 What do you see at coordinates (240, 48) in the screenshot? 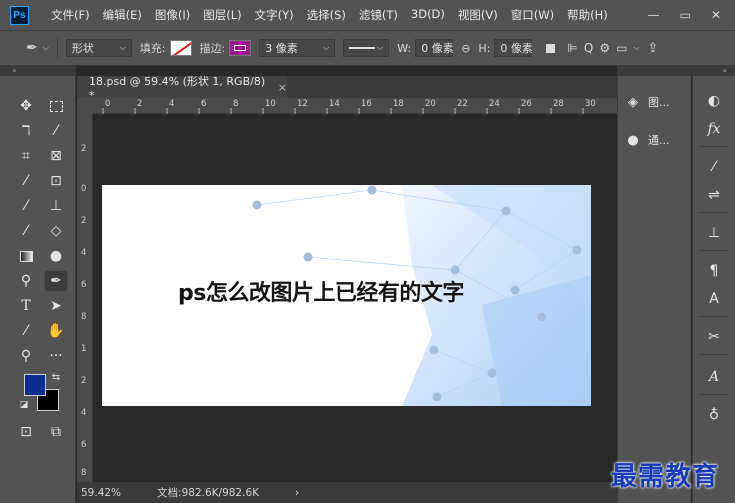
I see `stroke-swatch` at bounding box center [240, 48].